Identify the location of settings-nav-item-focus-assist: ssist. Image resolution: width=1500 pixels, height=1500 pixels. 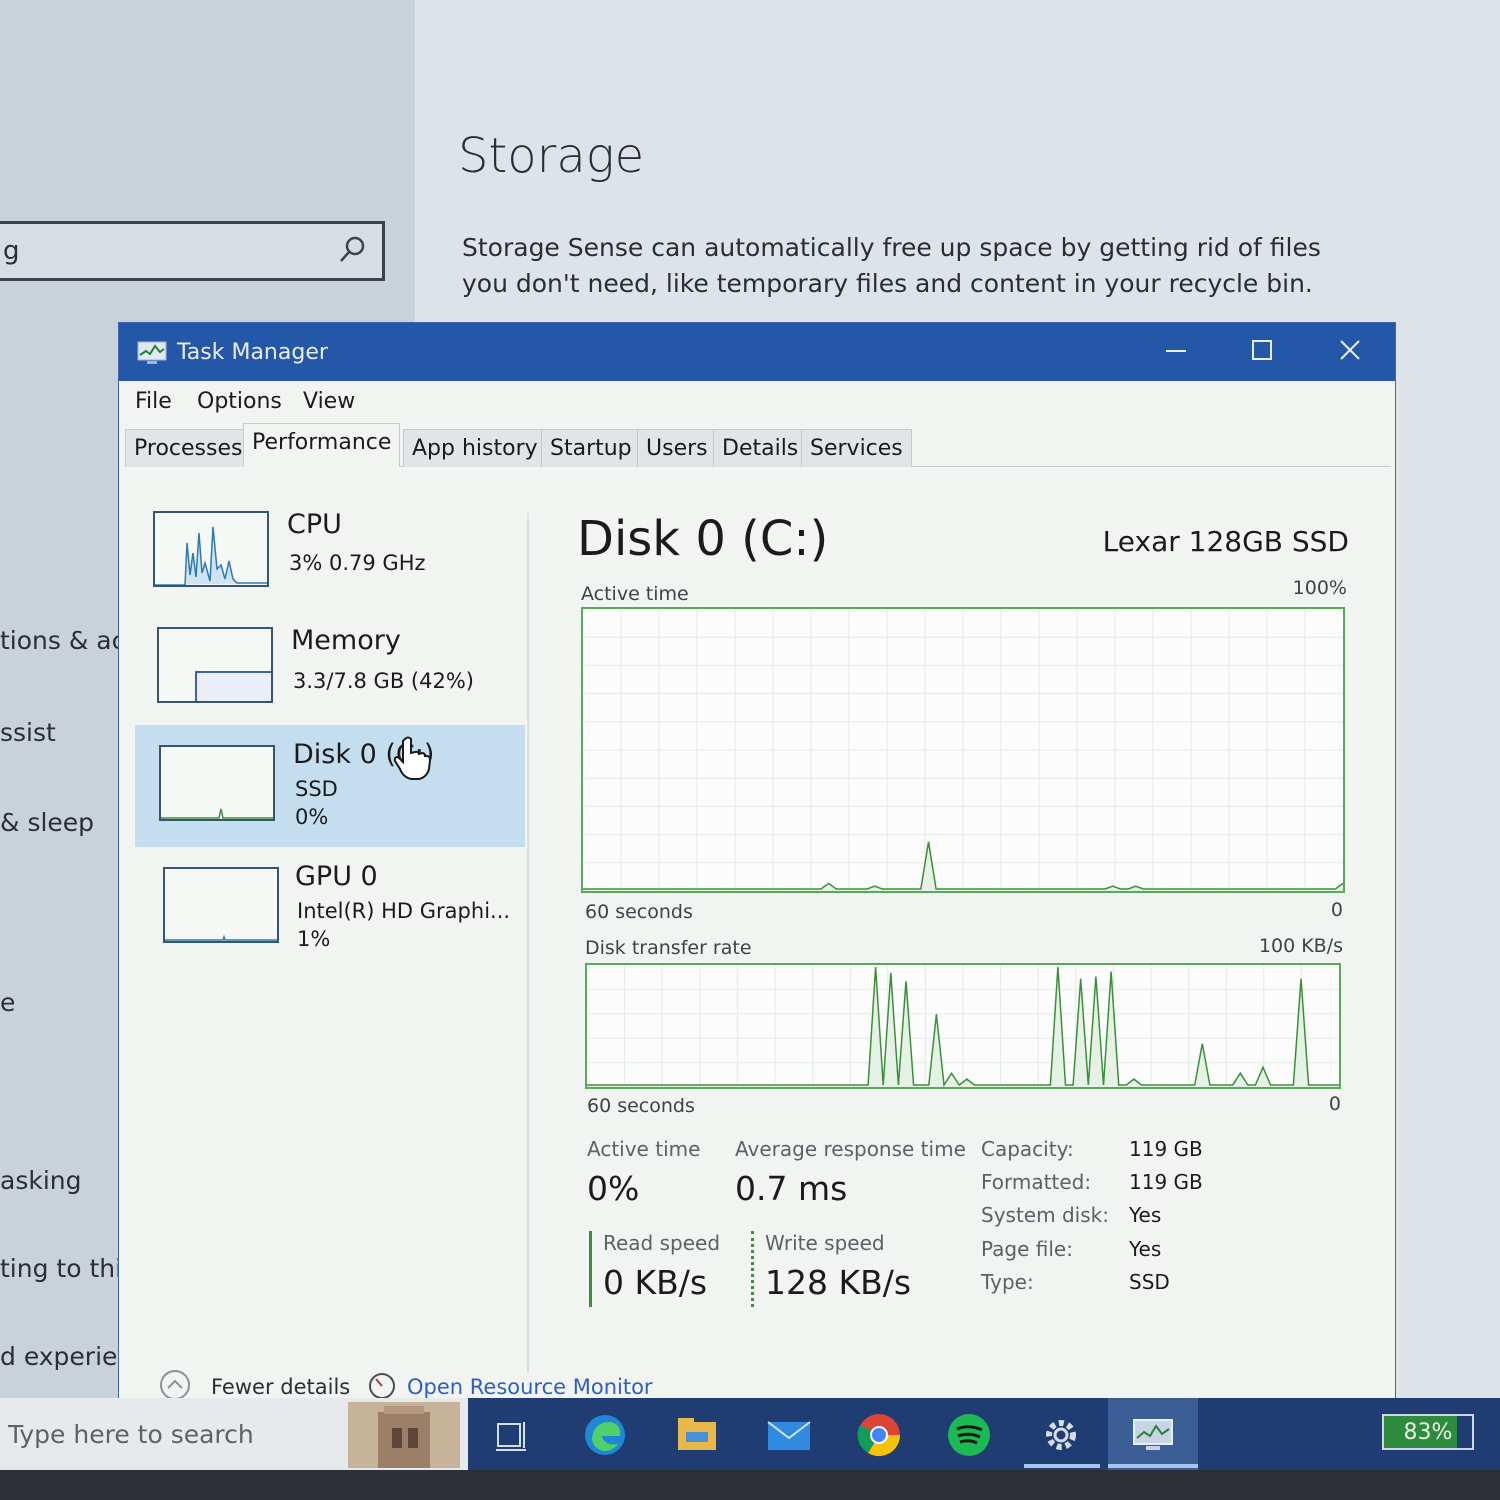
(28, 732).